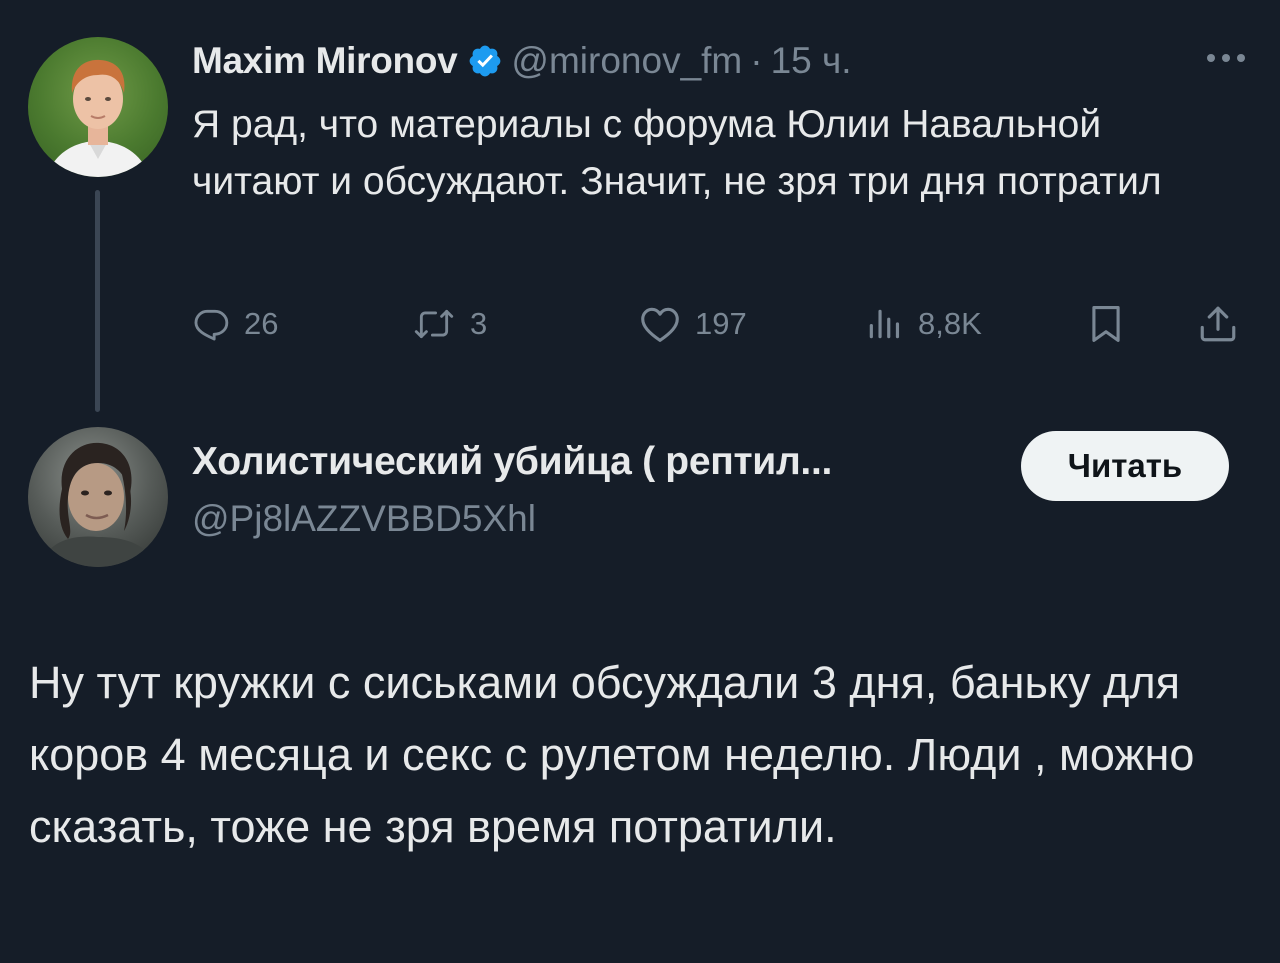 This screenshot has width=1280, height=963. Describe the element at coordinates (1125, 466) in the screenshot. I see `follow-button: Читать` at that location.